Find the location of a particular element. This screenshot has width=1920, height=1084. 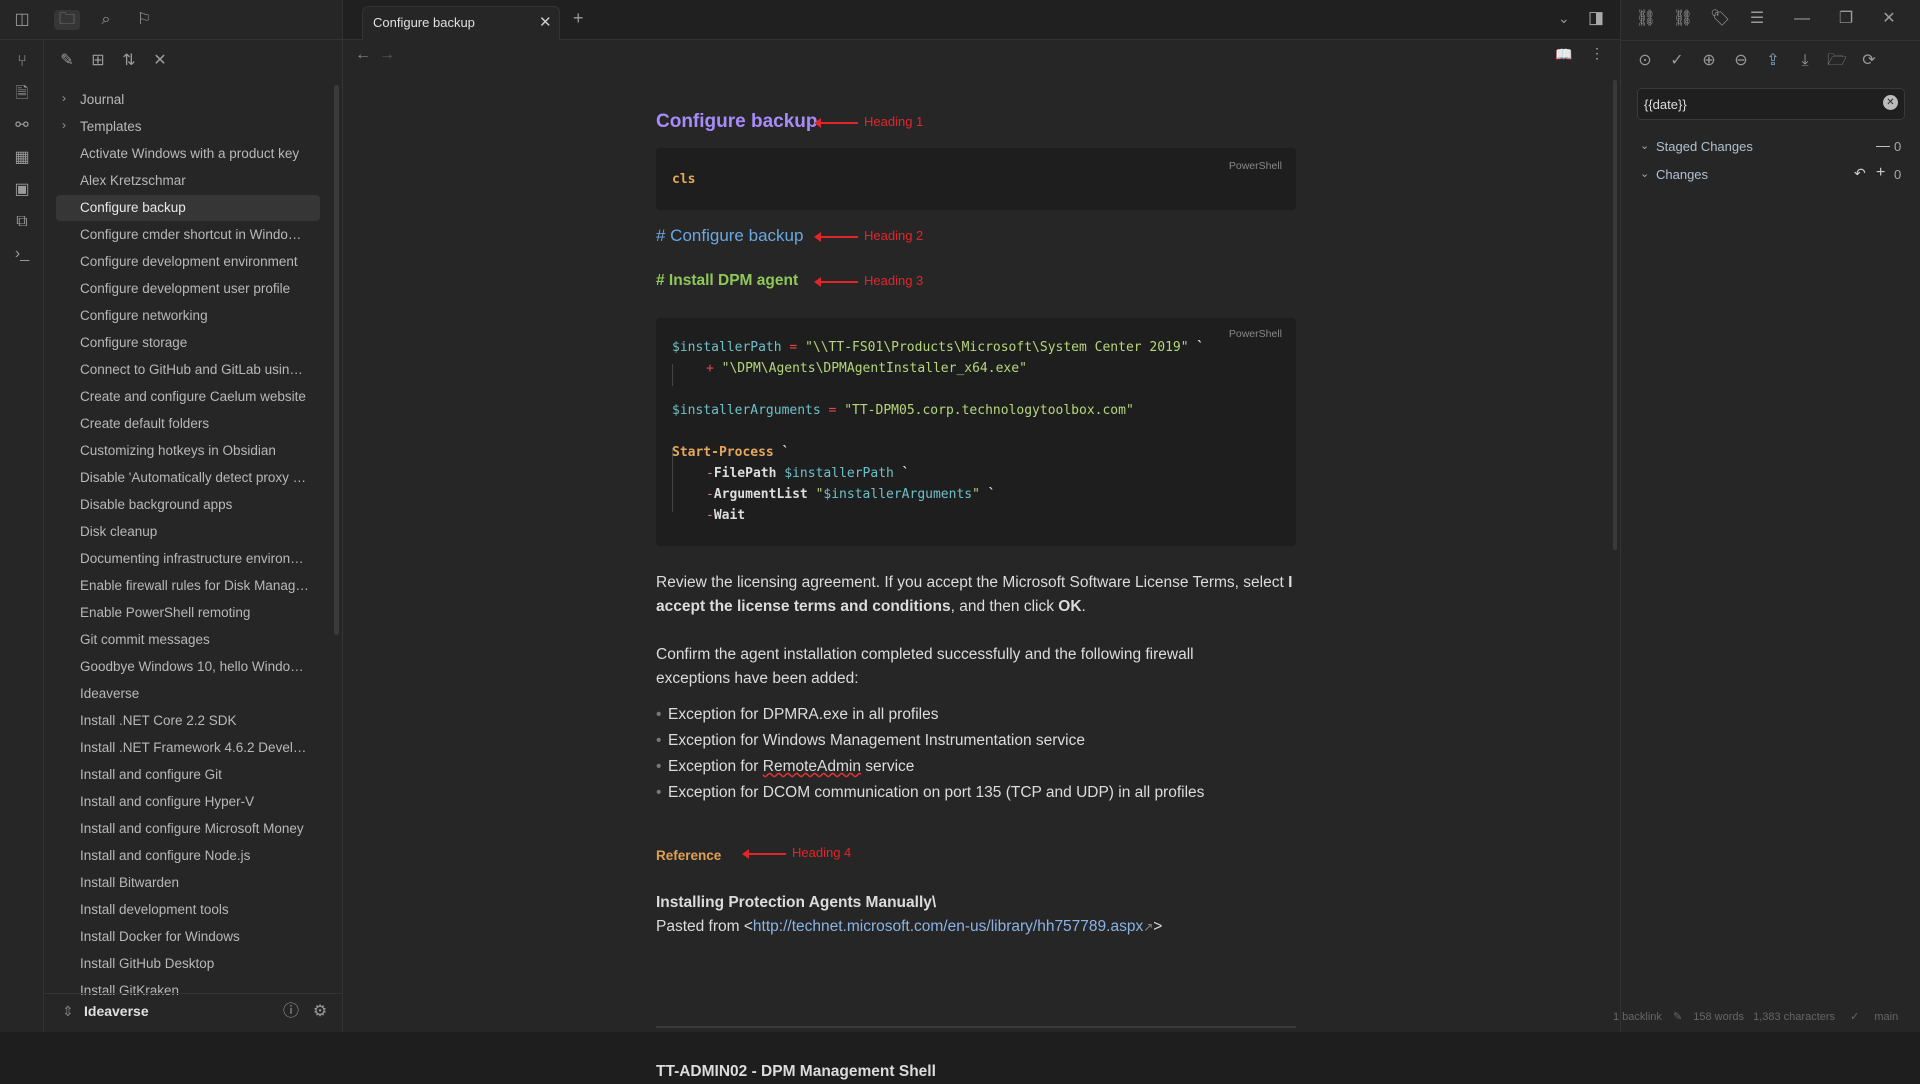

file-item: Disk cleanup is located at coordinates (195, 531).